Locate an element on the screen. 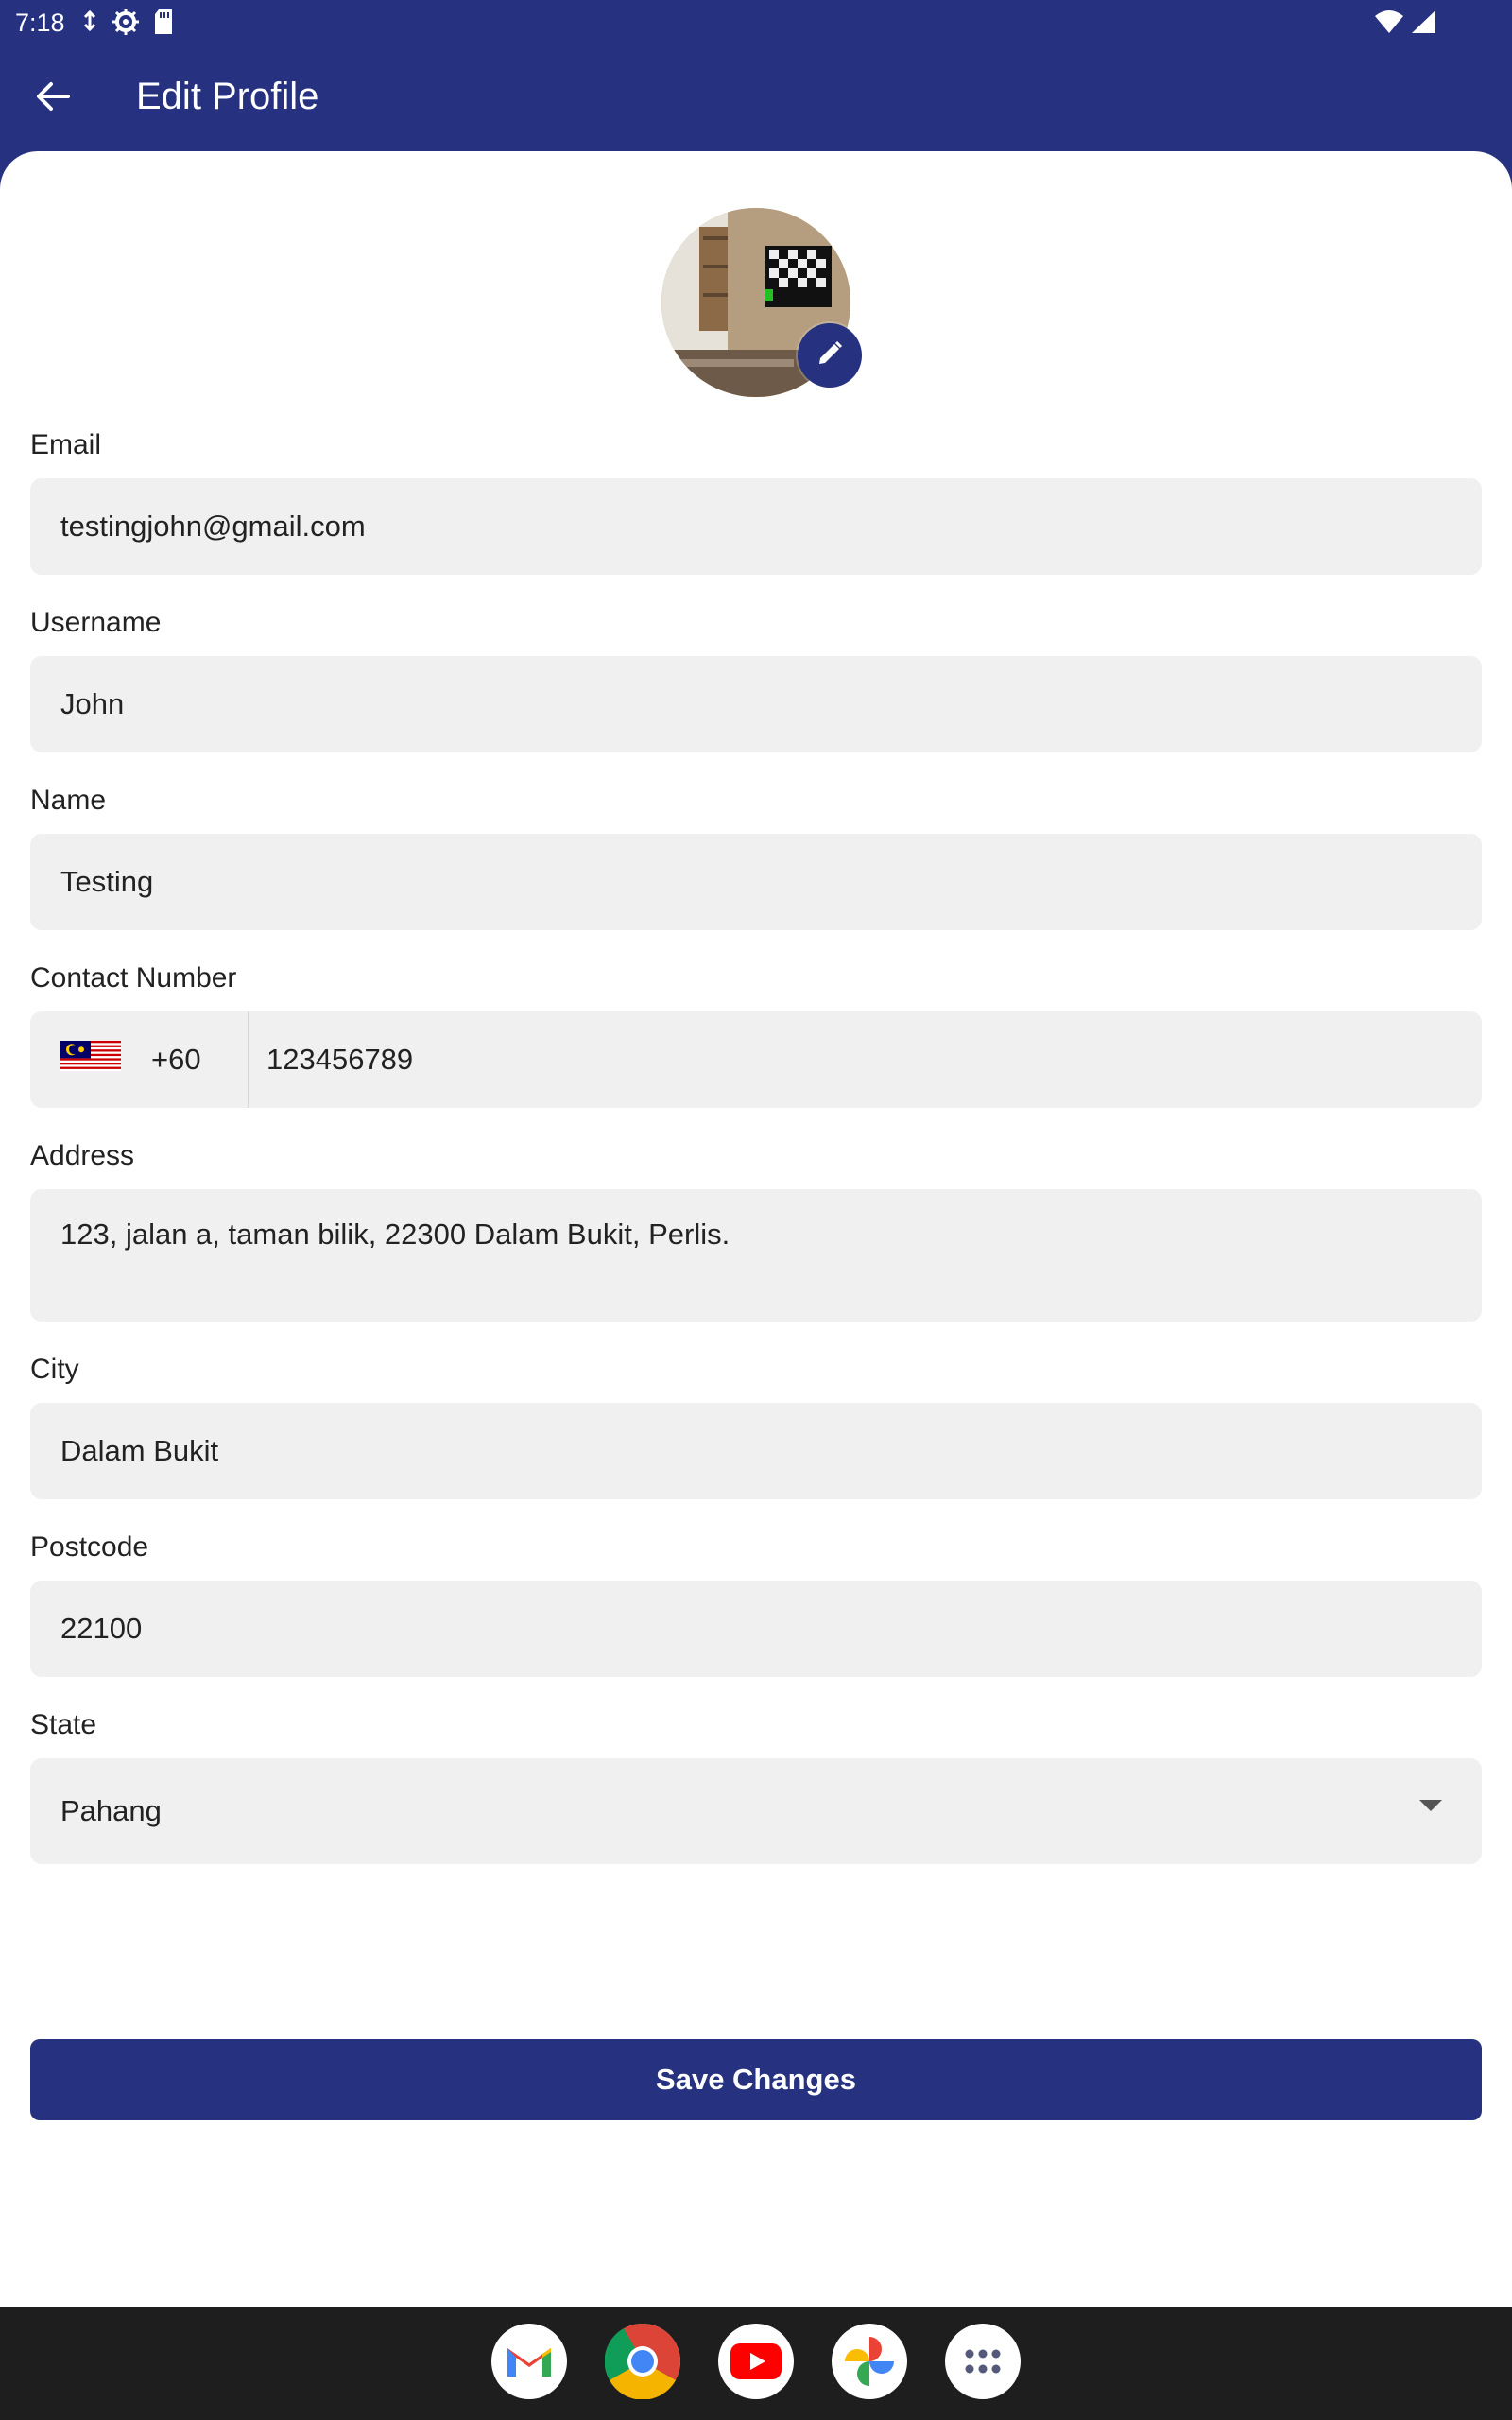 Image resolution: width=1512 pixels, height=2420 pixels. chrome-icon is located at coordinates (642, 2361).